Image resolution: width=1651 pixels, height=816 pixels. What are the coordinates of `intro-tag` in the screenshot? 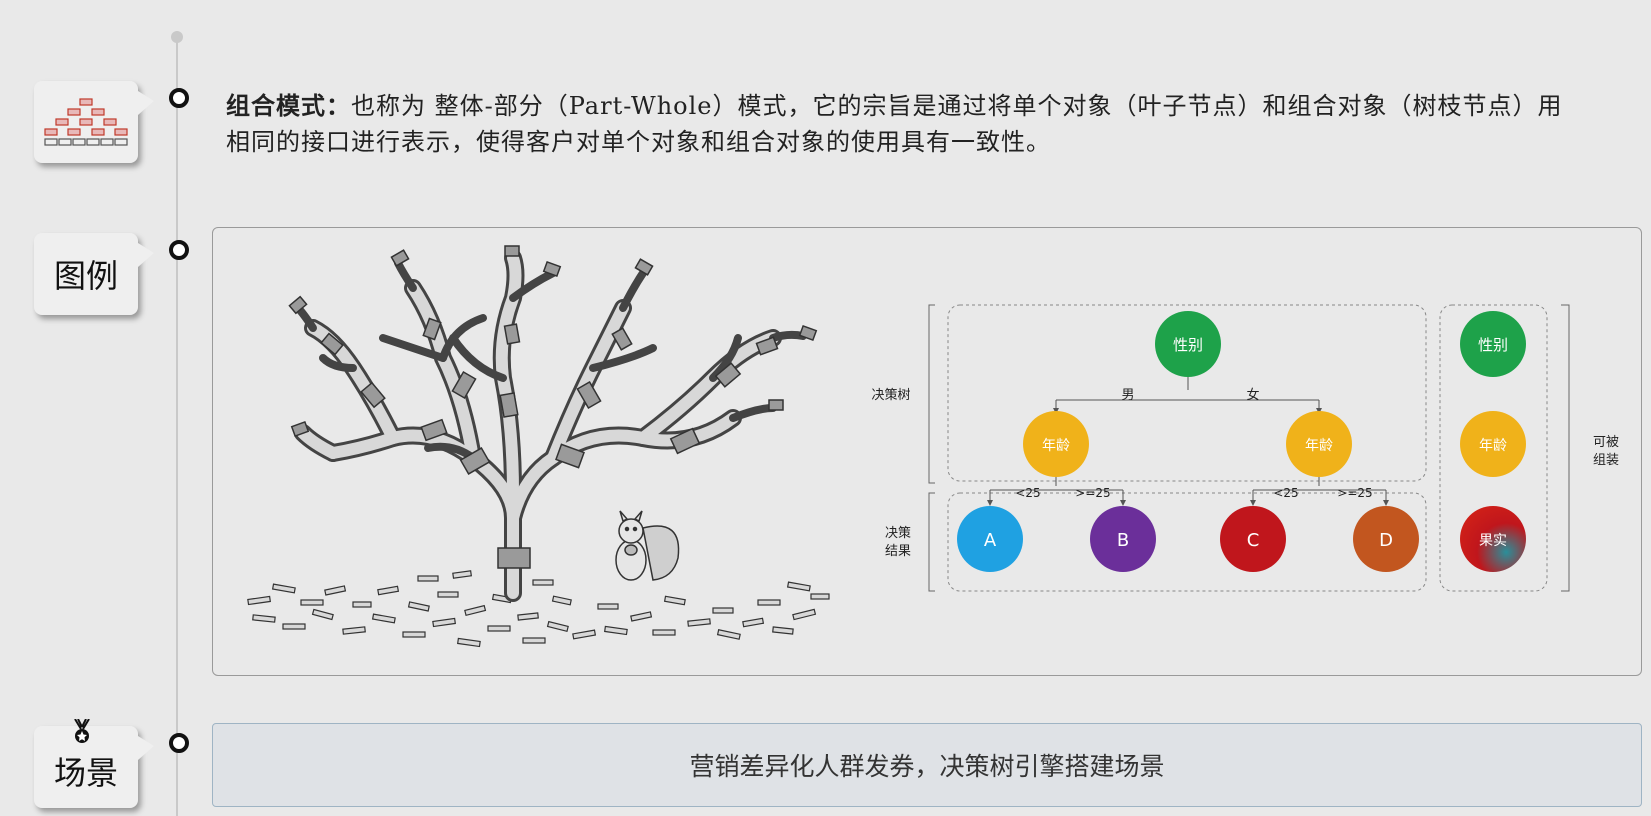 It's located at (94, 122).